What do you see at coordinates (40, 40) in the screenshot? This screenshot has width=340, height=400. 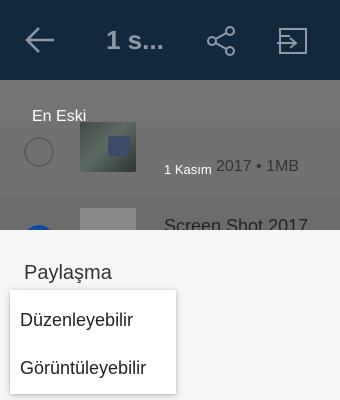 I see `back-arrow-icon` at bounding box center [40, 40].